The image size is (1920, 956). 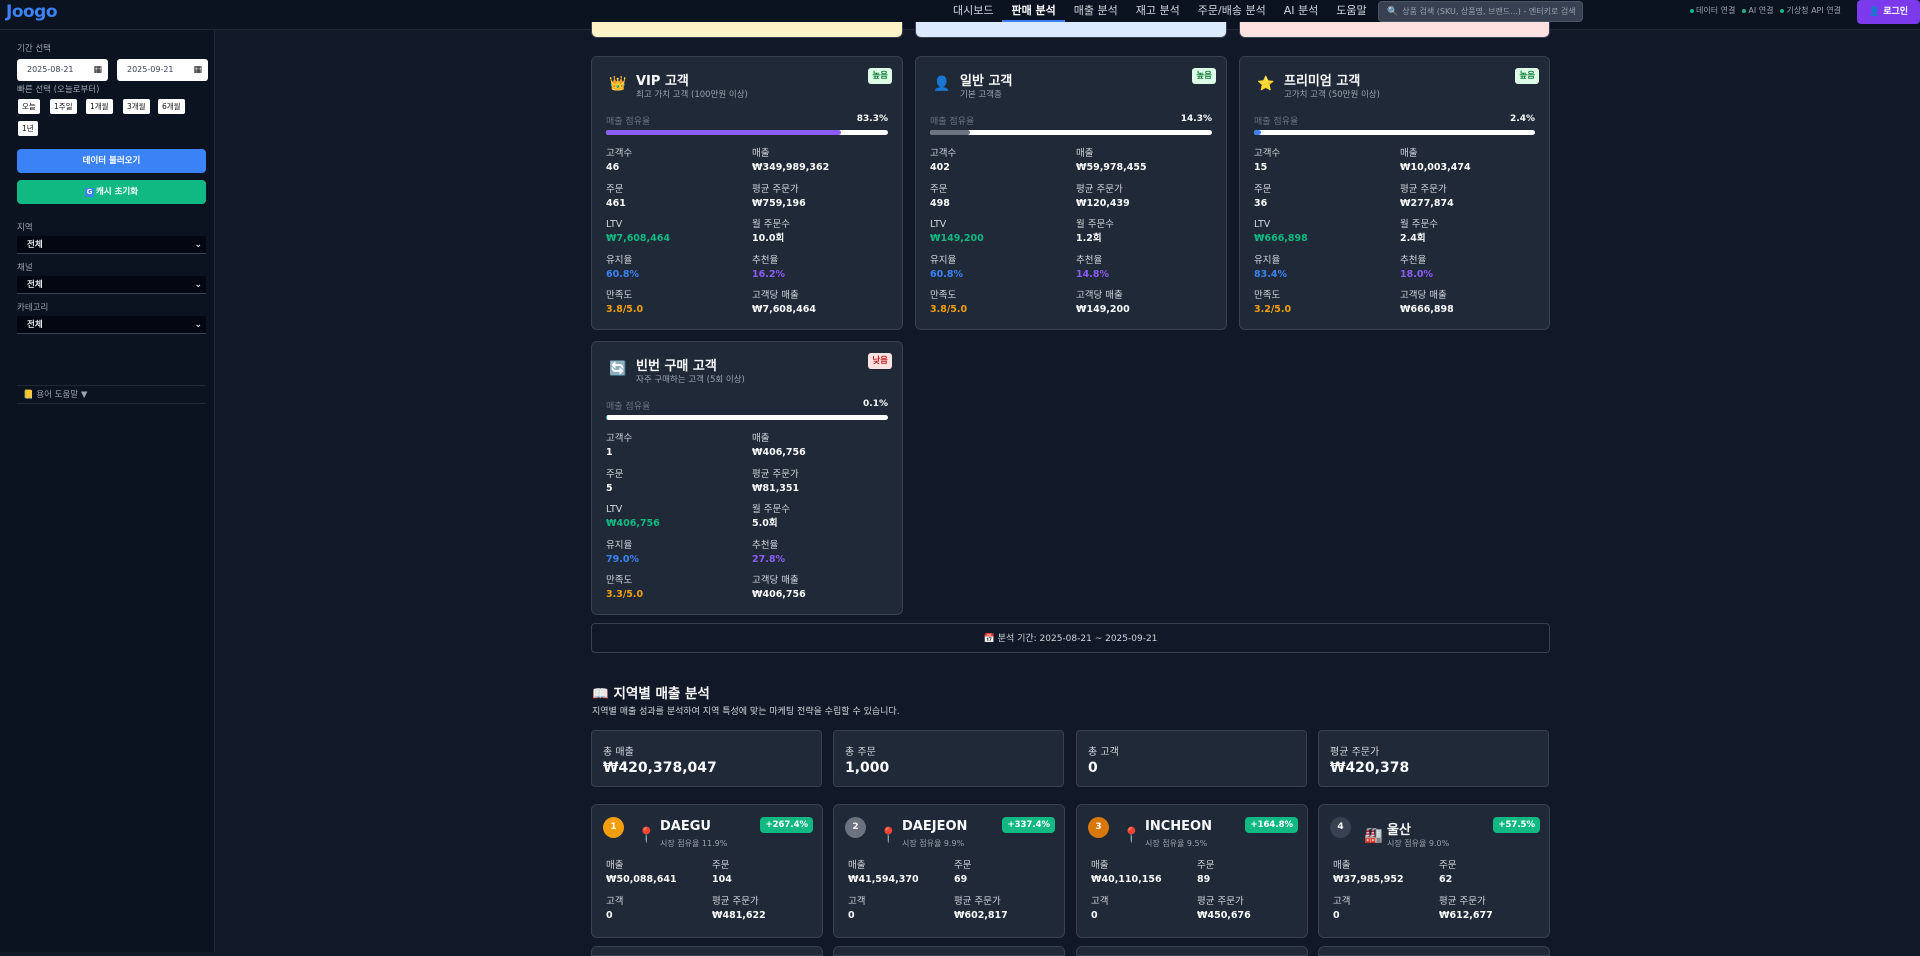 What do you see at coordinates (855, 827) in the screenshot?
I see `rank-badge: 2` at bounding box center [855, 827].